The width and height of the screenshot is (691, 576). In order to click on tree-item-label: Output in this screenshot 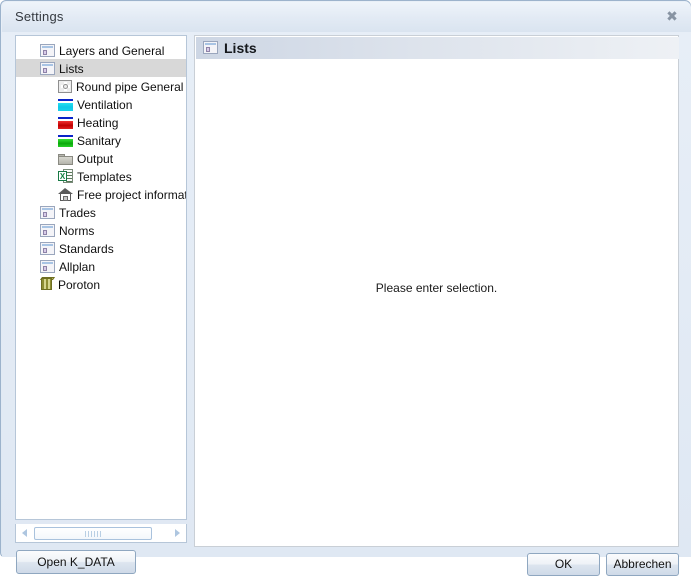, I will do `click(95, 158)`.